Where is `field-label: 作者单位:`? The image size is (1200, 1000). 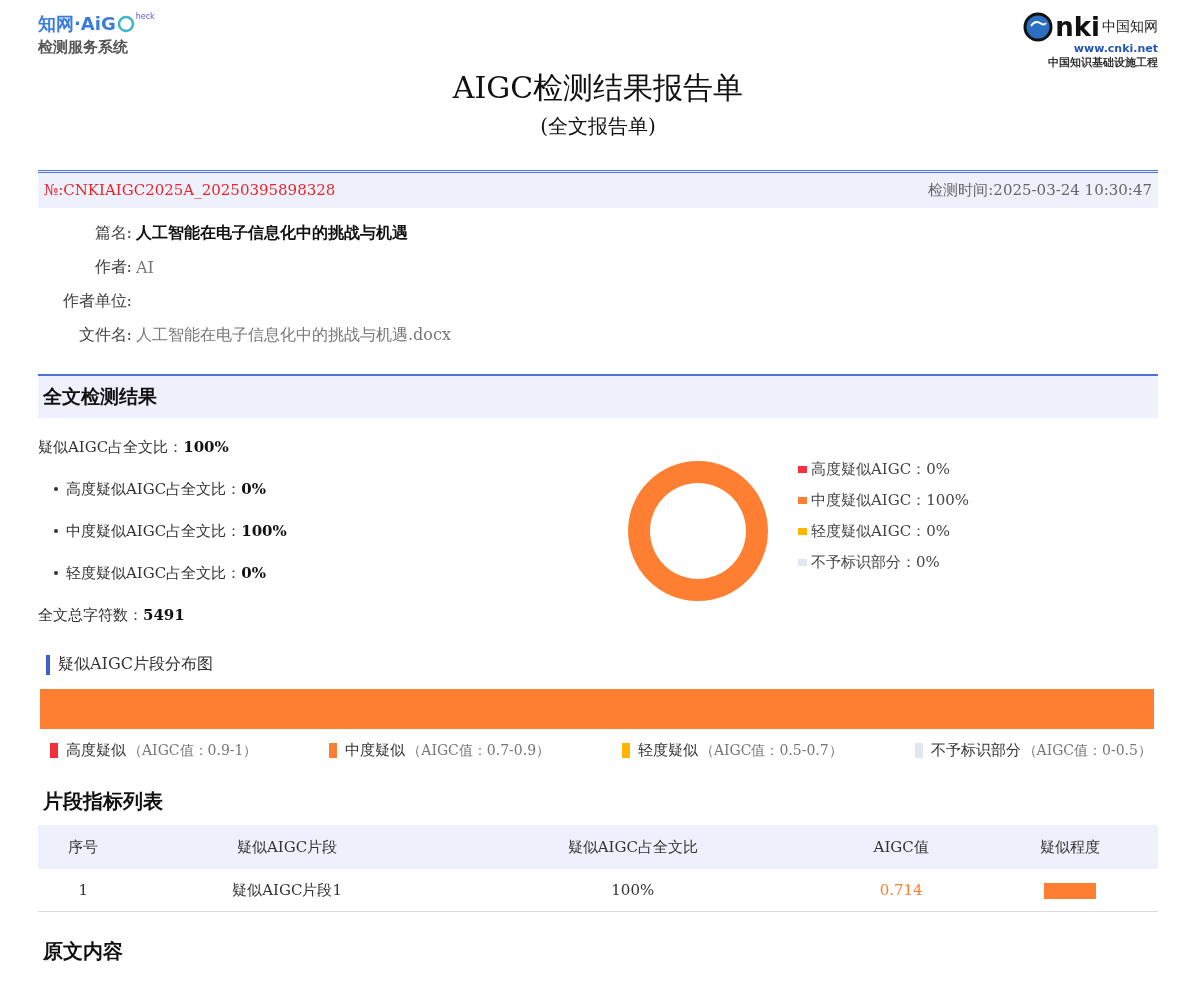 field-label: 作者单位: is located at coordinates (96, 301).